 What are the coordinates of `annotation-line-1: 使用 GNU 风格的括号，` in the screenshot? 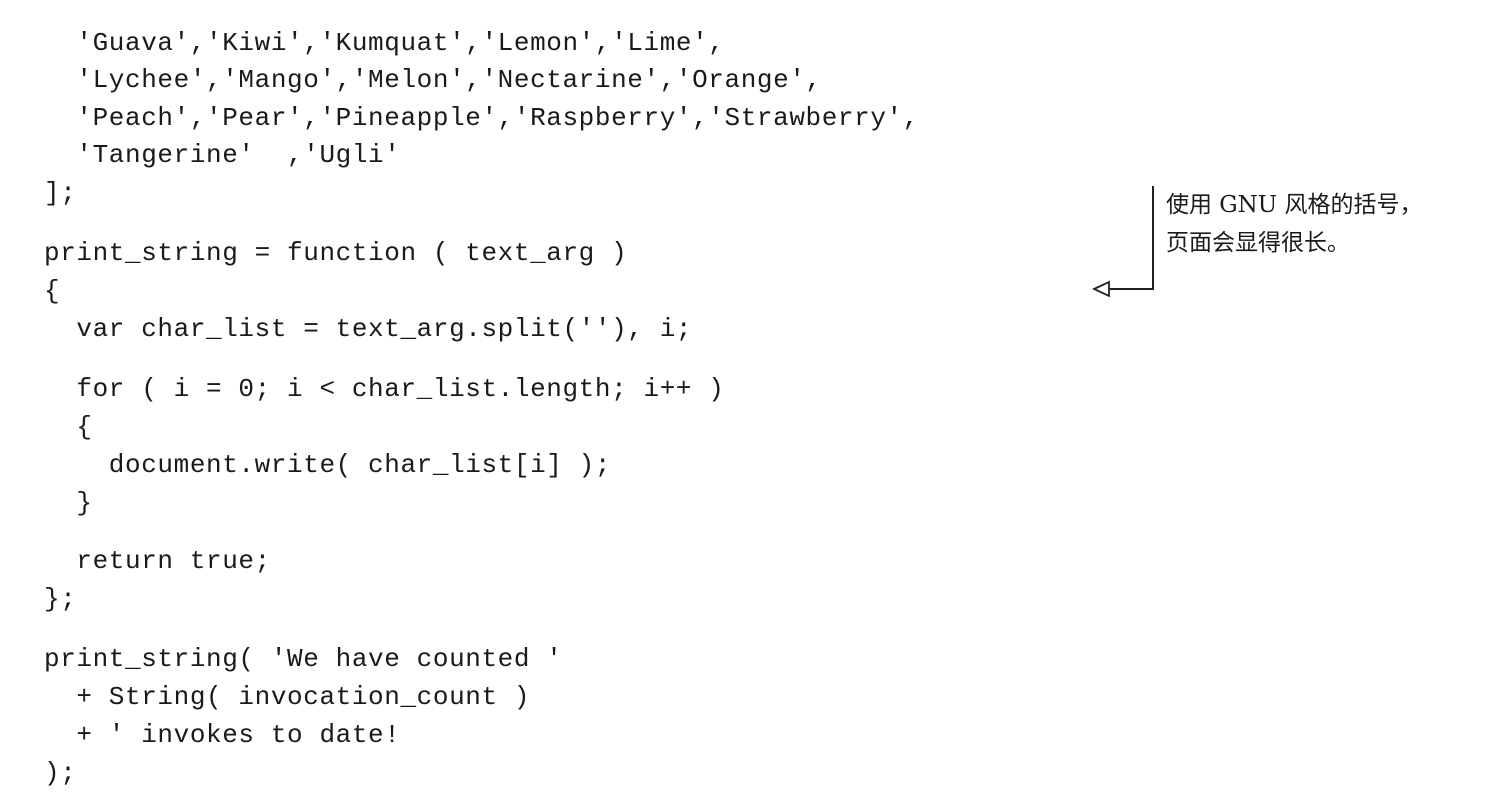 It's located at (1294, 205).